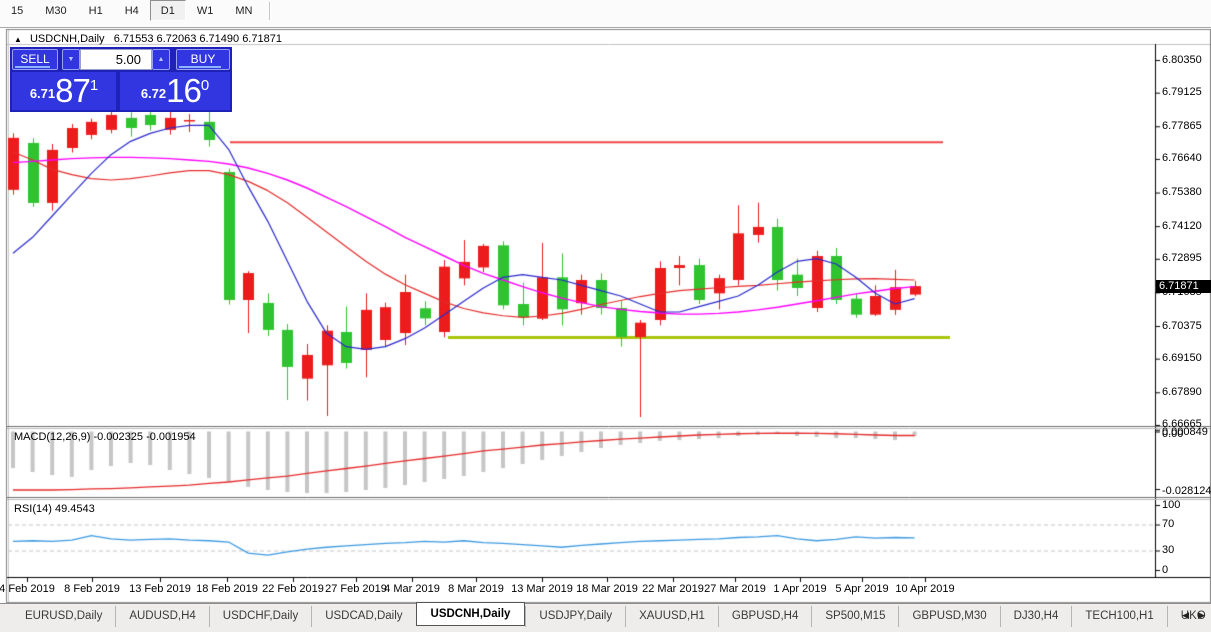 The width and height of the screenshot is (1211, 632). Describe the element at coordinates (153, 93) in the screenshot. I see `buy-price-prefix: 6.72` at that location.